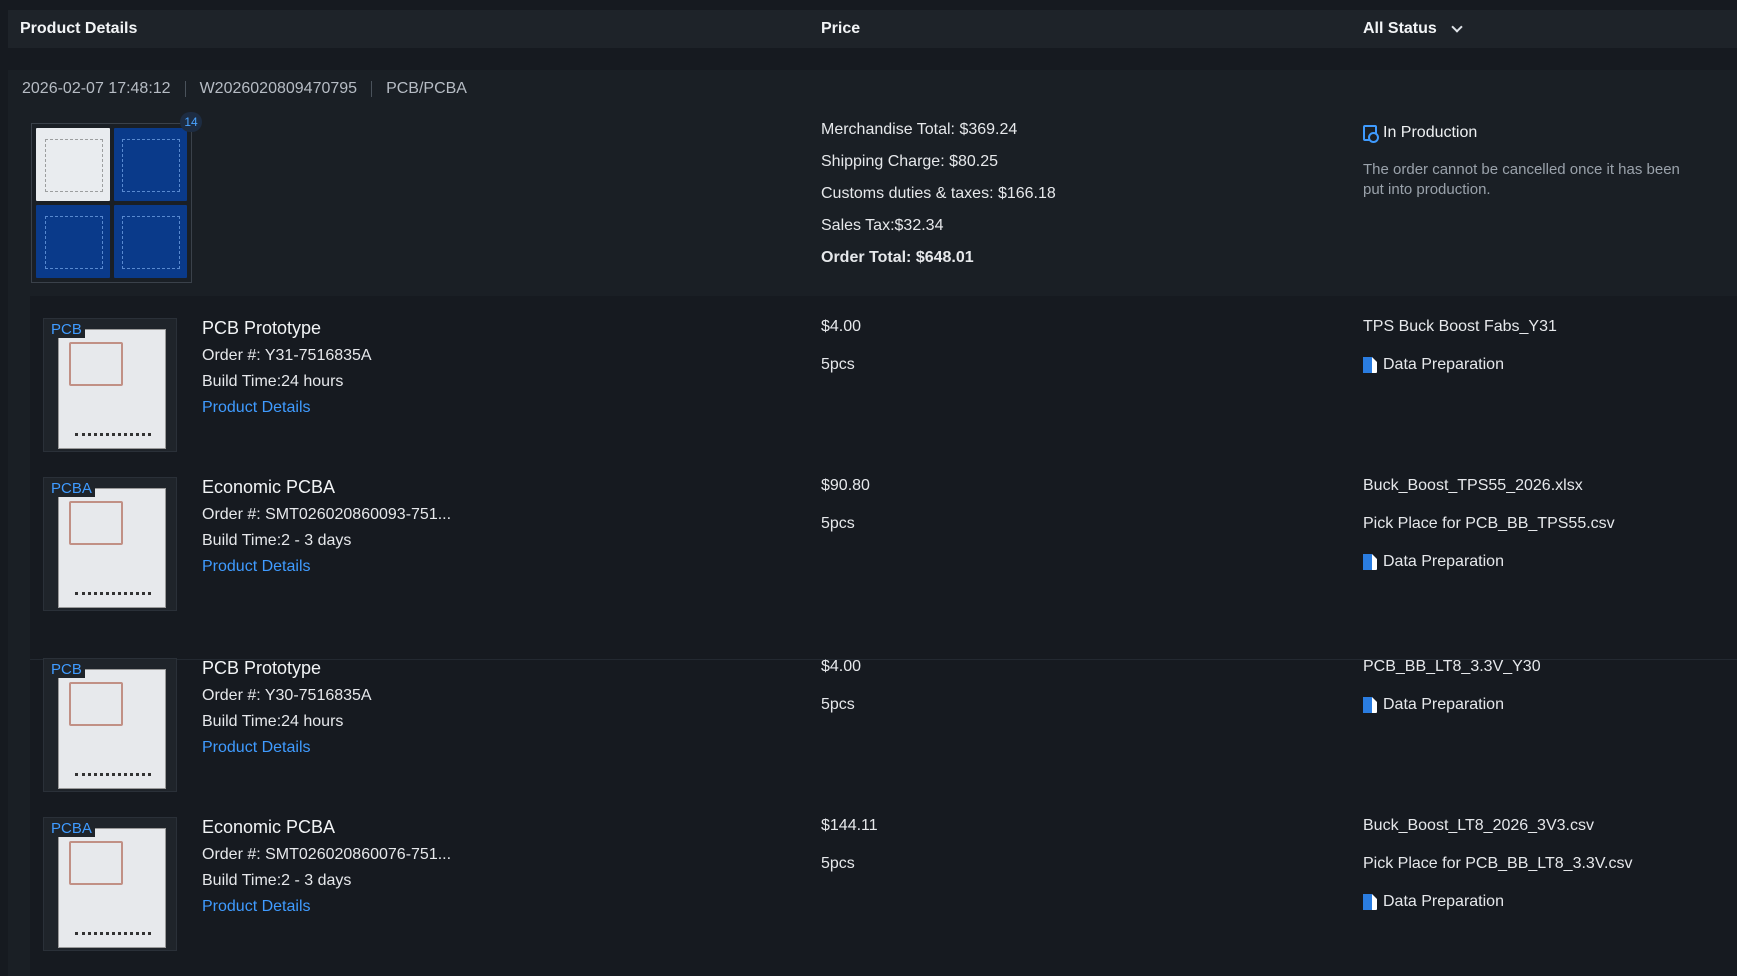 The width and height of the screenshot is (1737, 976). I want to click on status-filter-label: All Status, so click(1400, 28).